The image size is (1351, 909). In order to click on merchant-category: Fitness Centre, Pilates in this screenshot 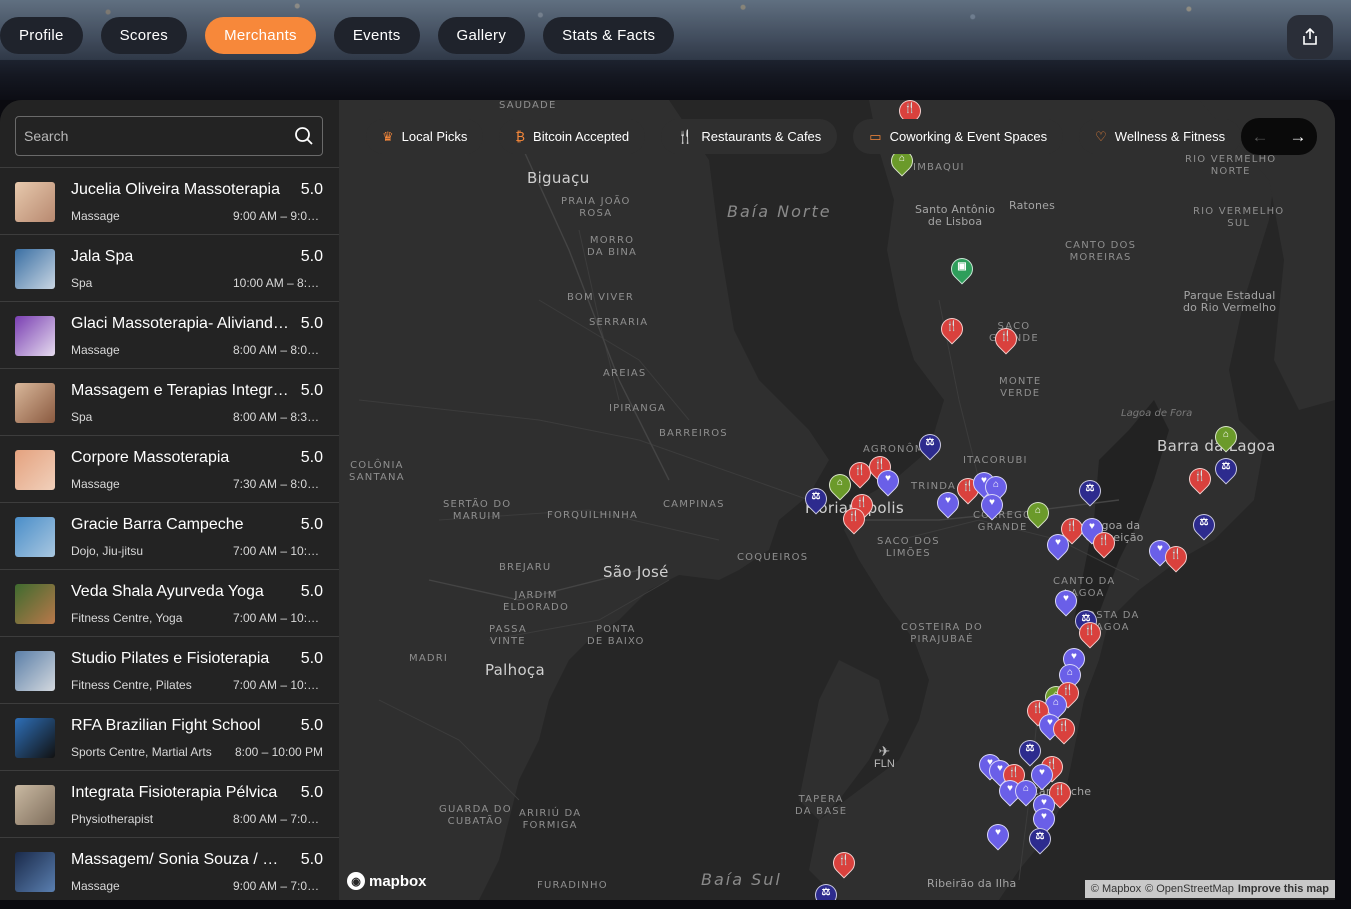, I will do `click(131, 685)`.